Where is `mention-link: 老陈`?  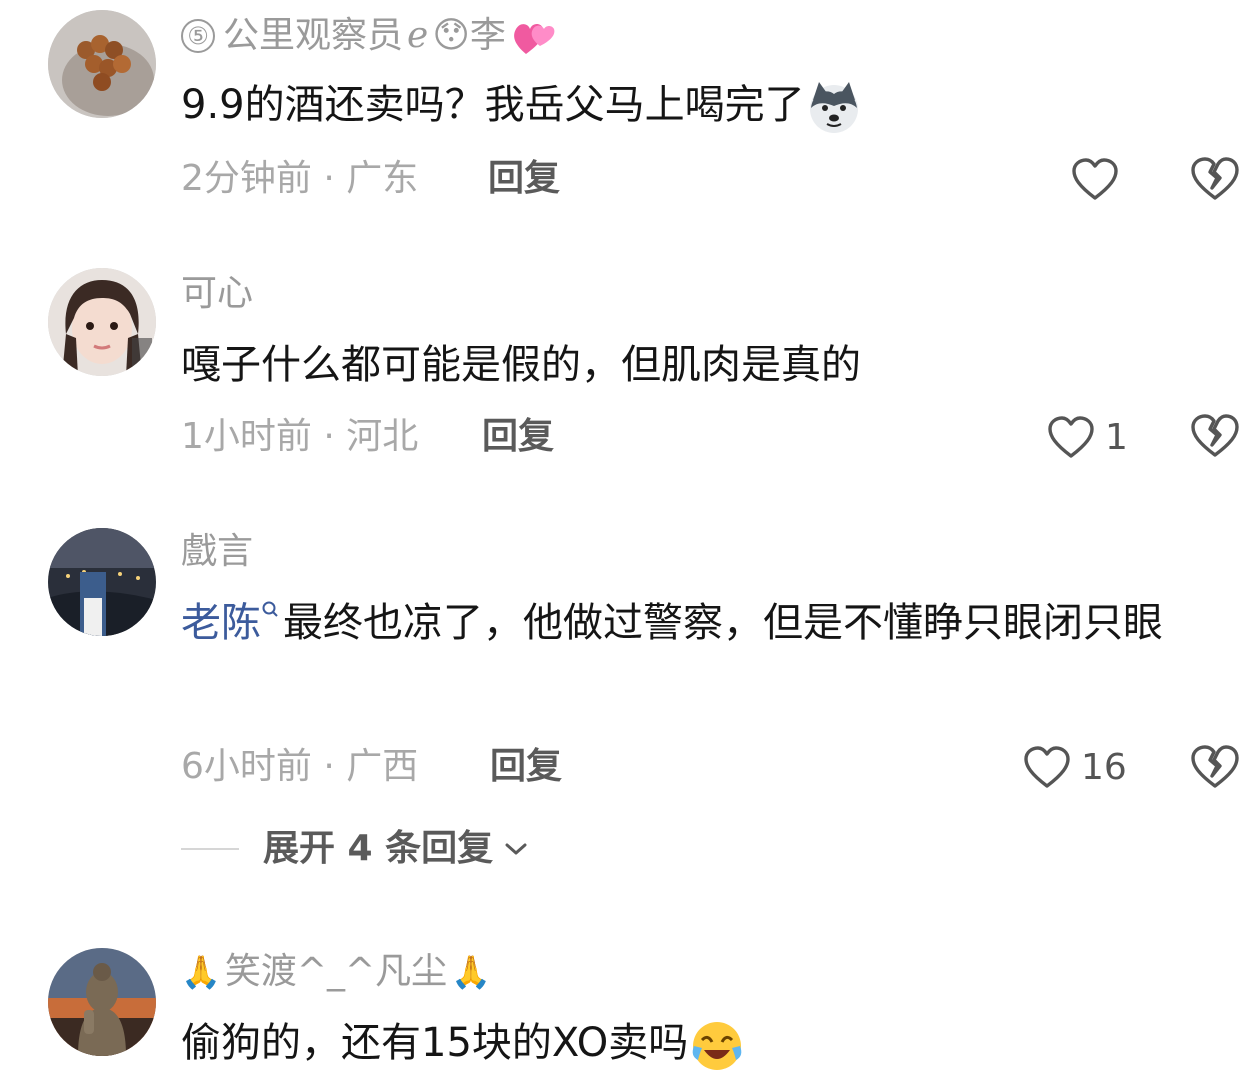 mention-link: 老陈 is located at coordinates (221, 623).